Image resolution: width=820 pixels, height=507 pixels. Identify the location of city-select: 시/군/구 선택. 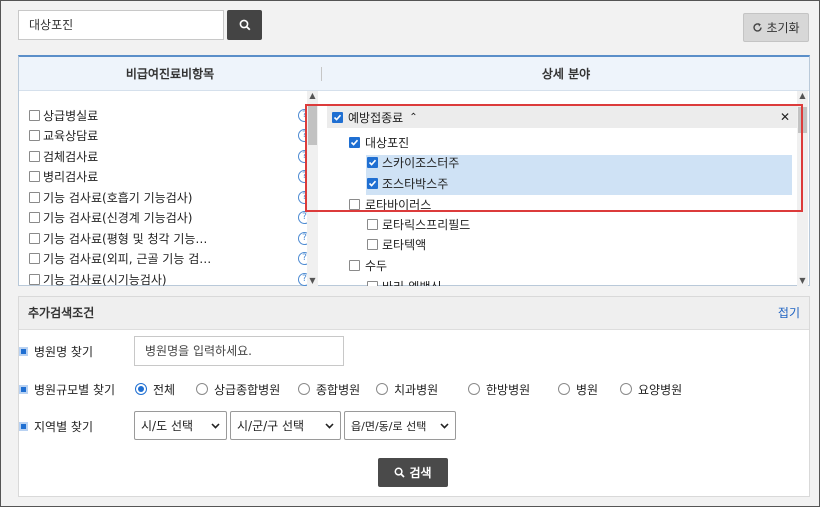
(285, 425).